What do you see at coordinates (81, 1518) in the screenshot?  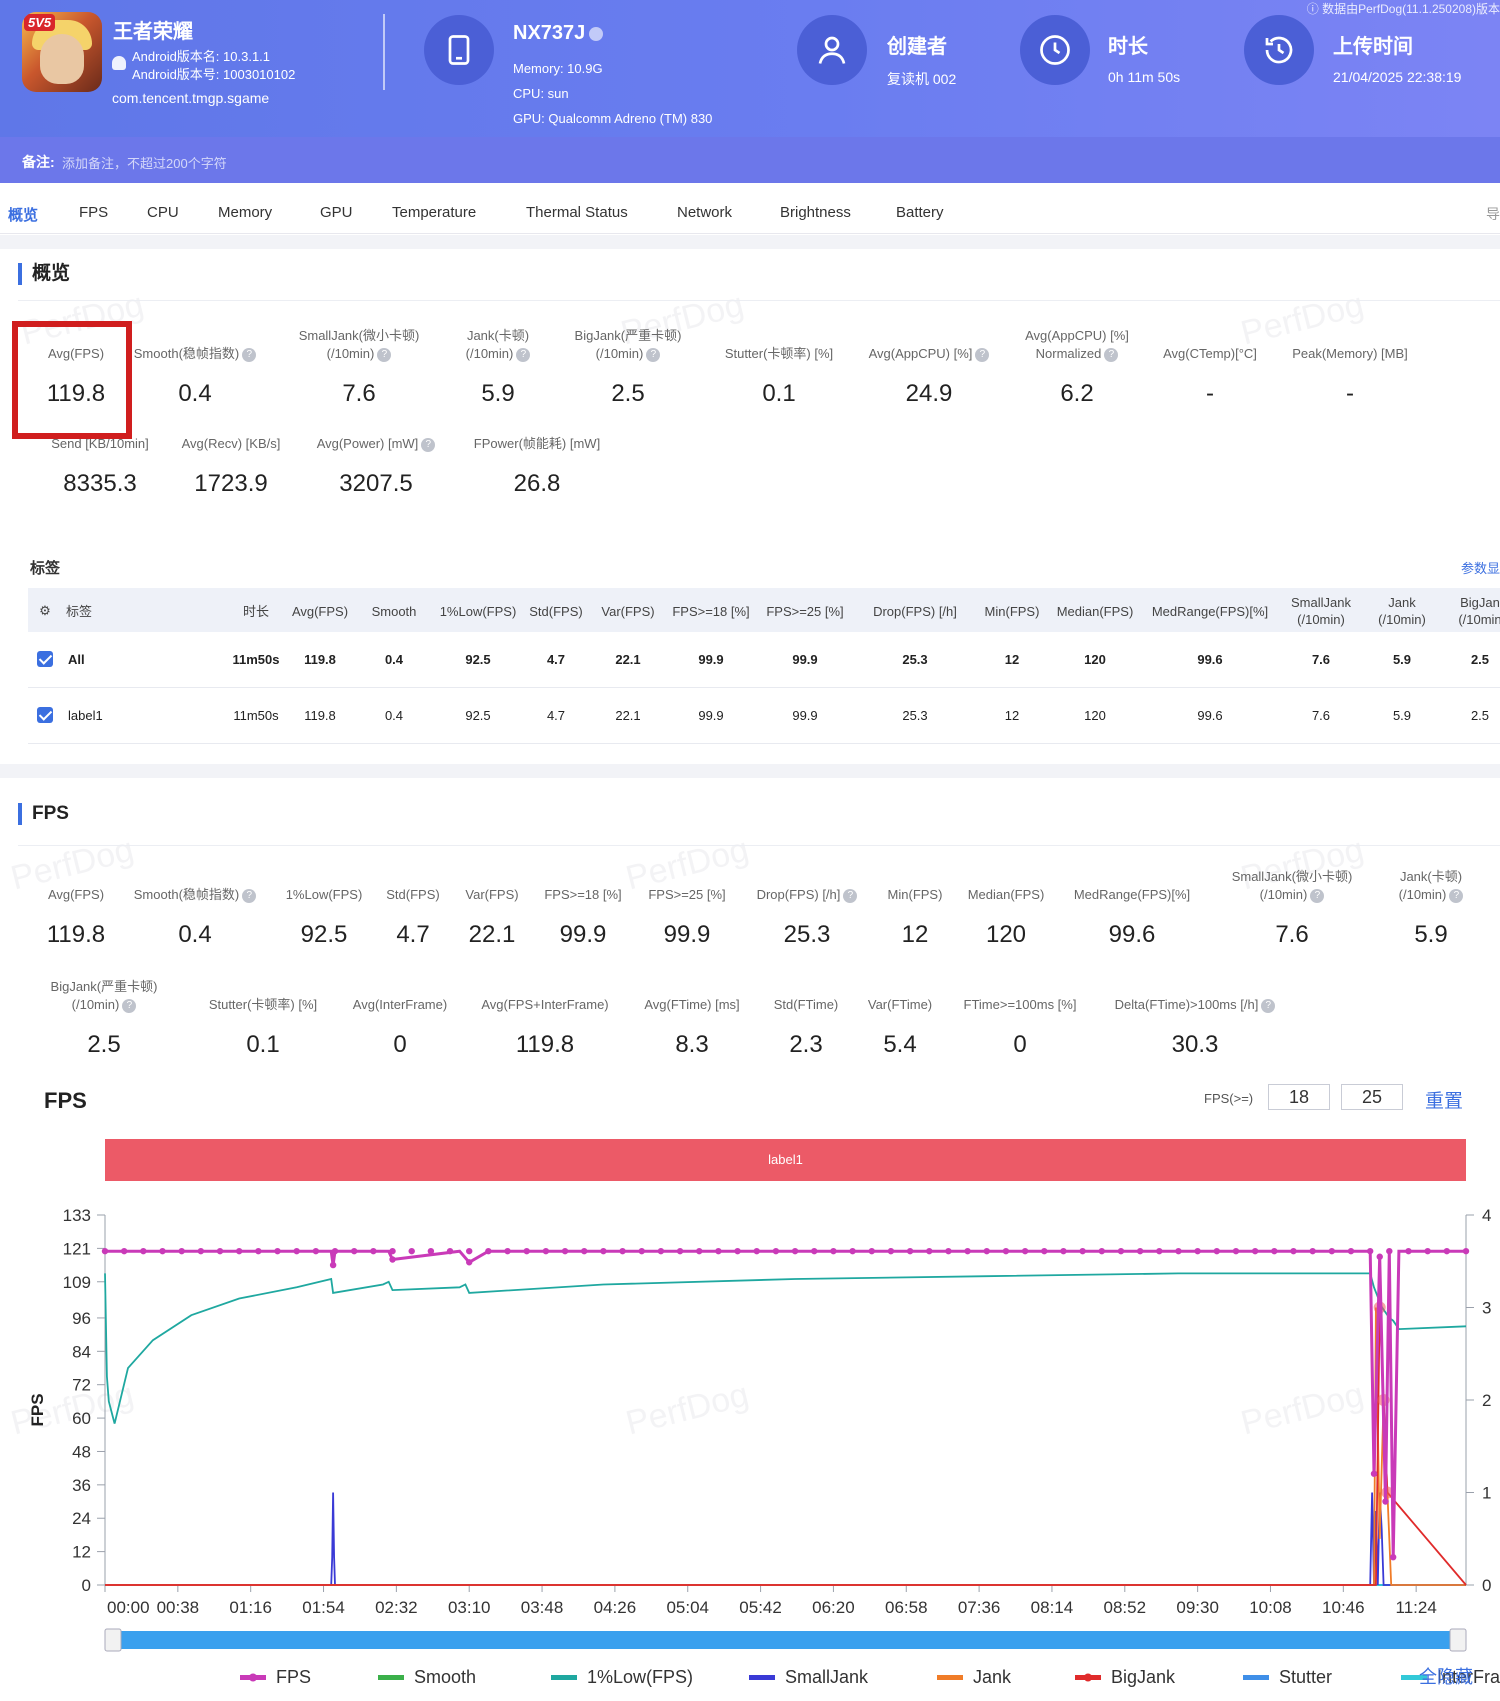 I see `y-tick-label: 24` at bounding box center [81, 1518].